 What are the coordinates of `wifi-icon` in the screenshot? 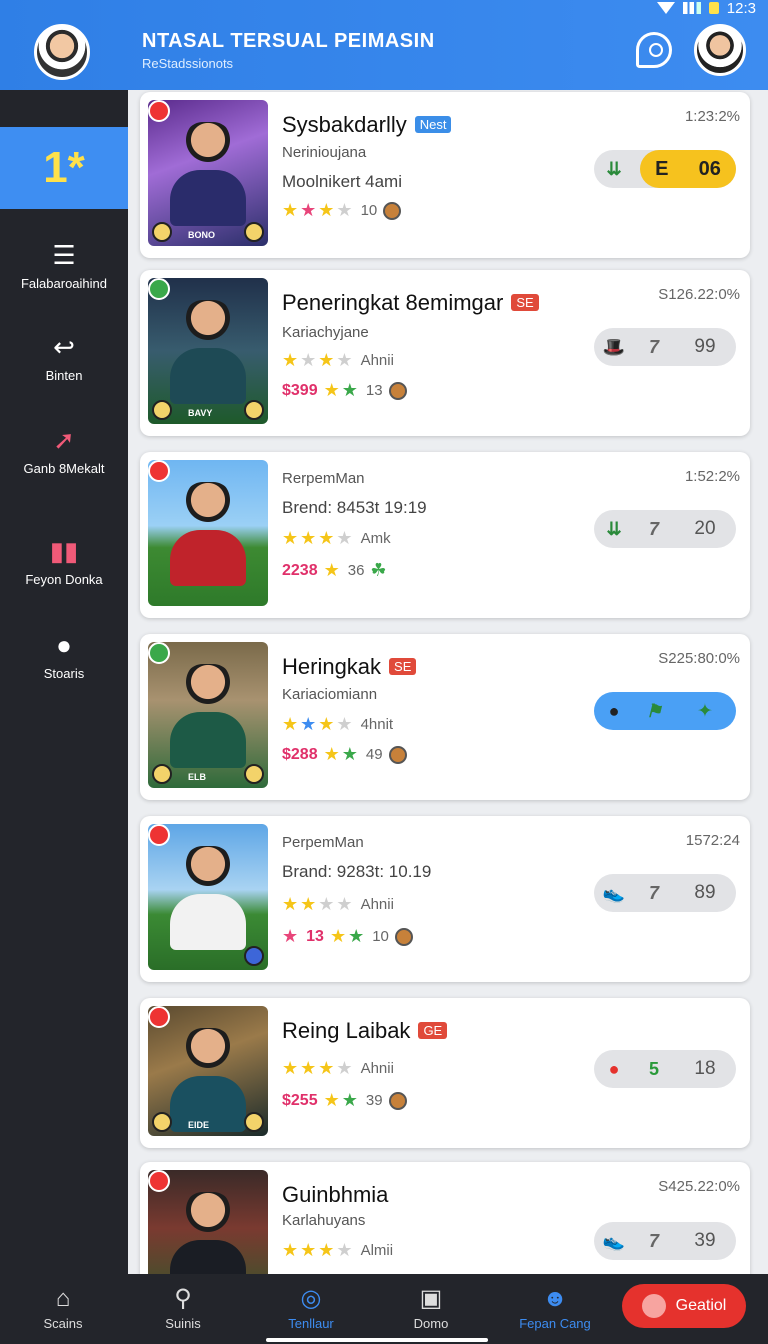 It's located at (665, 8).